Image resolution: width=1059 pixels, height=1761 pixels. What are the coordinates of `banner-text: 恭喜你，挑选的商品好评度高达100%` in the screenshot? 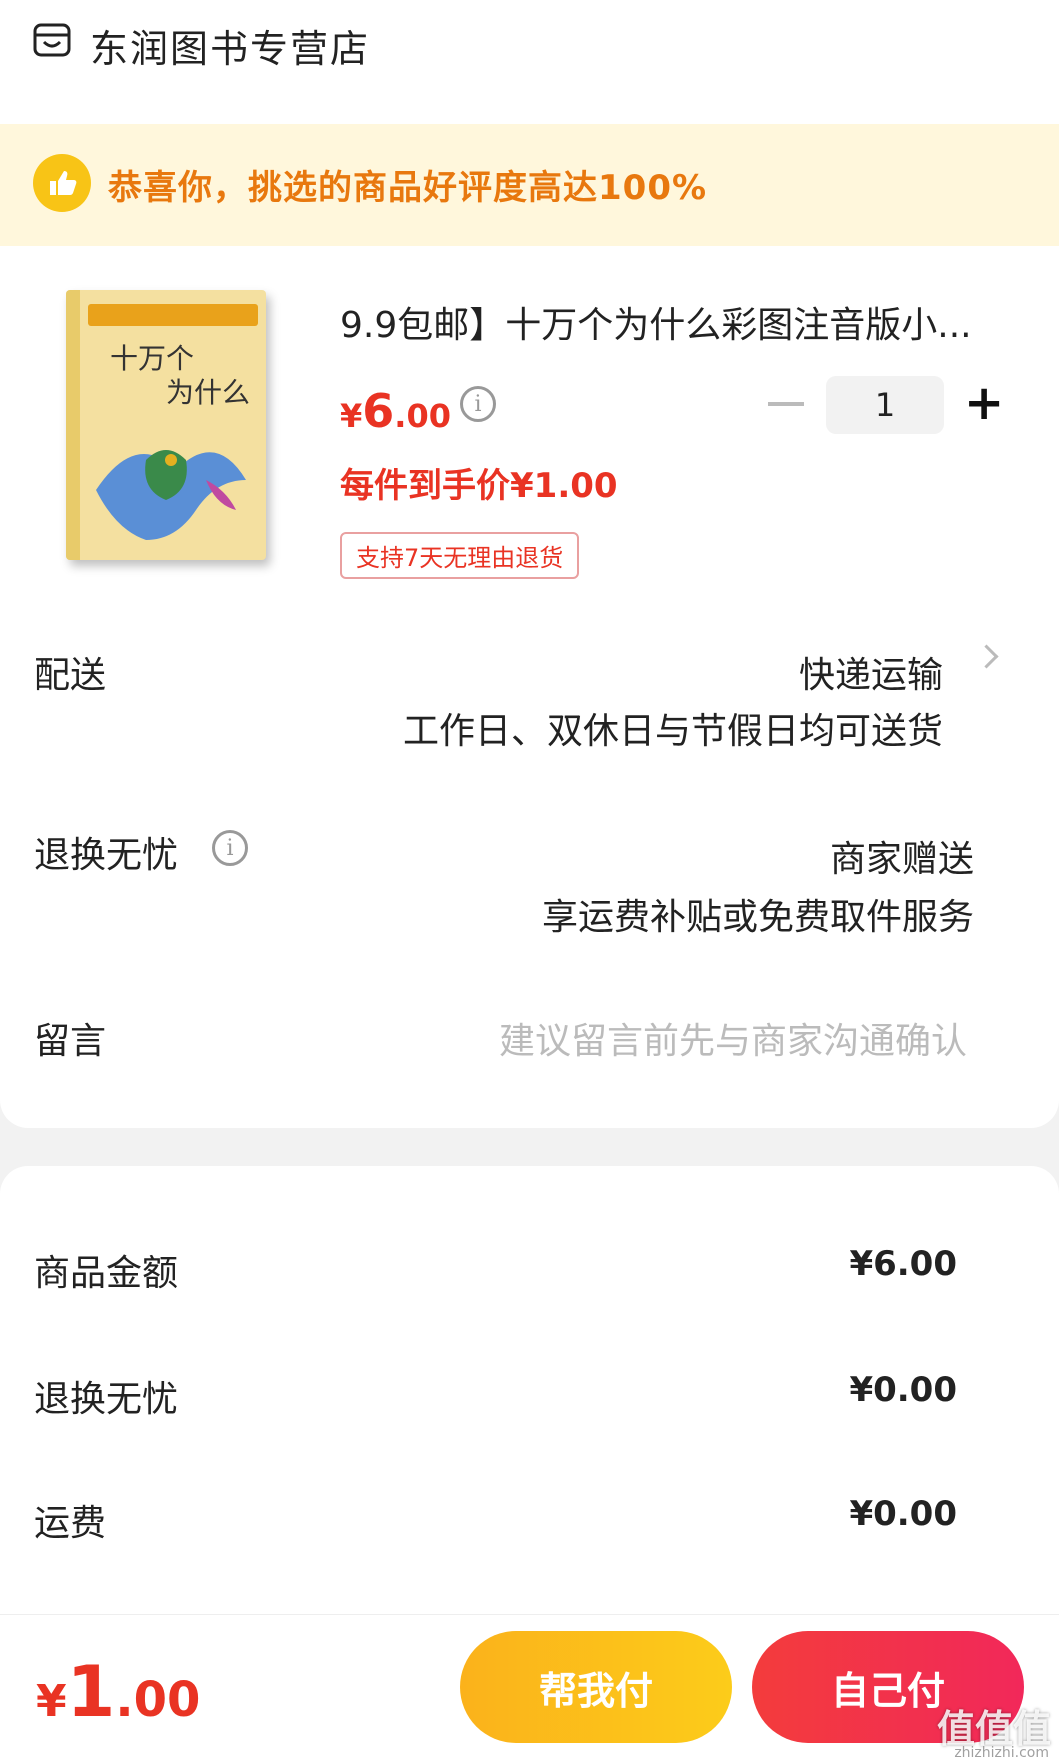 It's located at (408, 188).